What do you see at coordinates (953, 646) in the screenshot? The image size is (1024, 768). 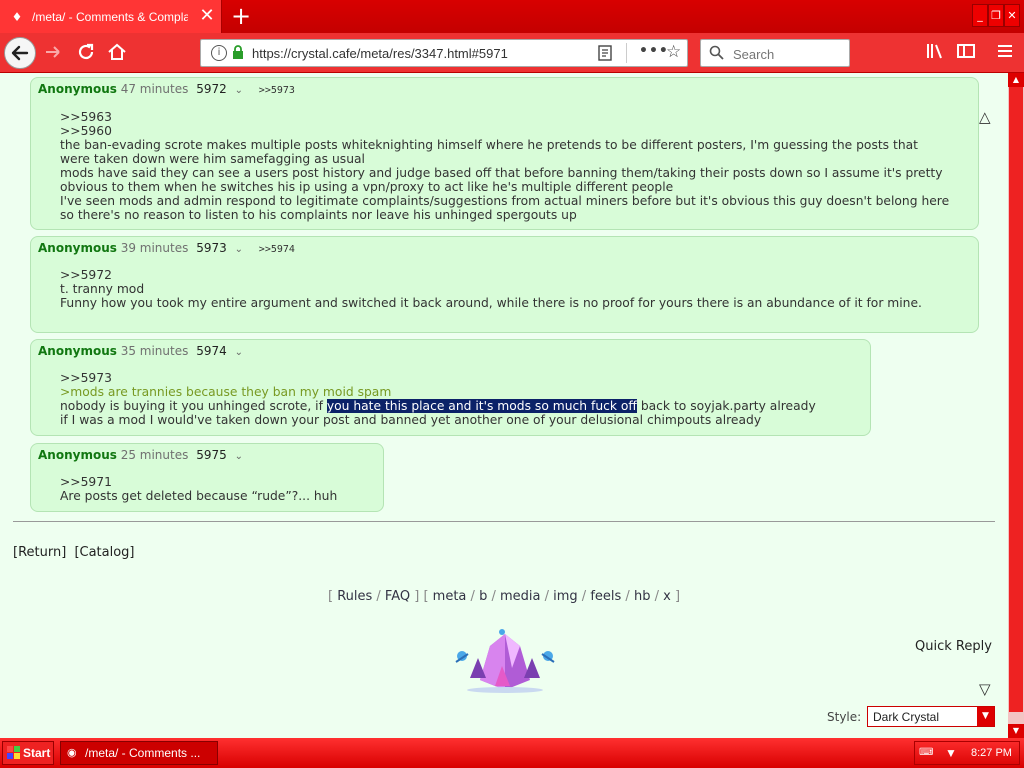 I see `quick-reply-link: Quick Reply` at bounding box center [953, 646].